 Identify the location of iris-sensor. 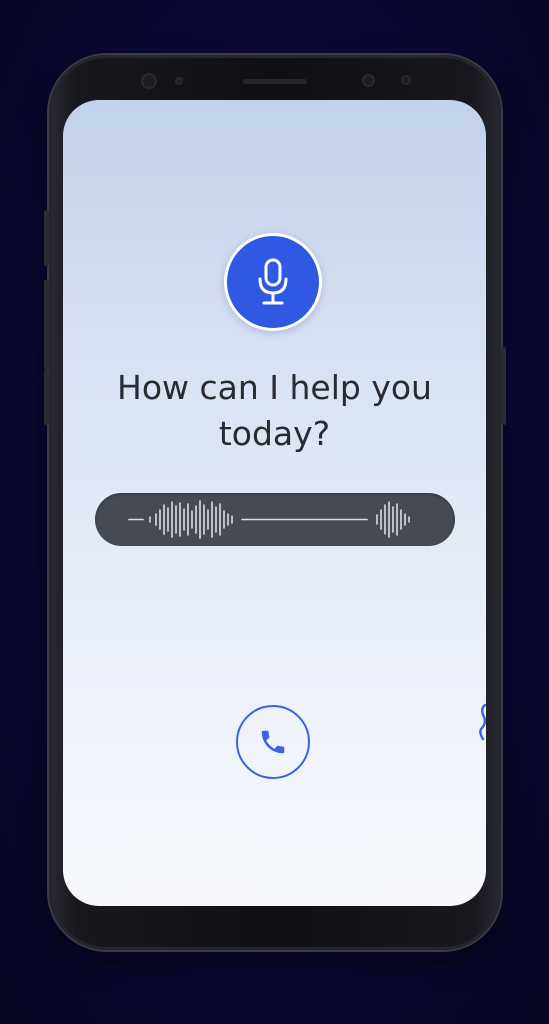
(368, 80).